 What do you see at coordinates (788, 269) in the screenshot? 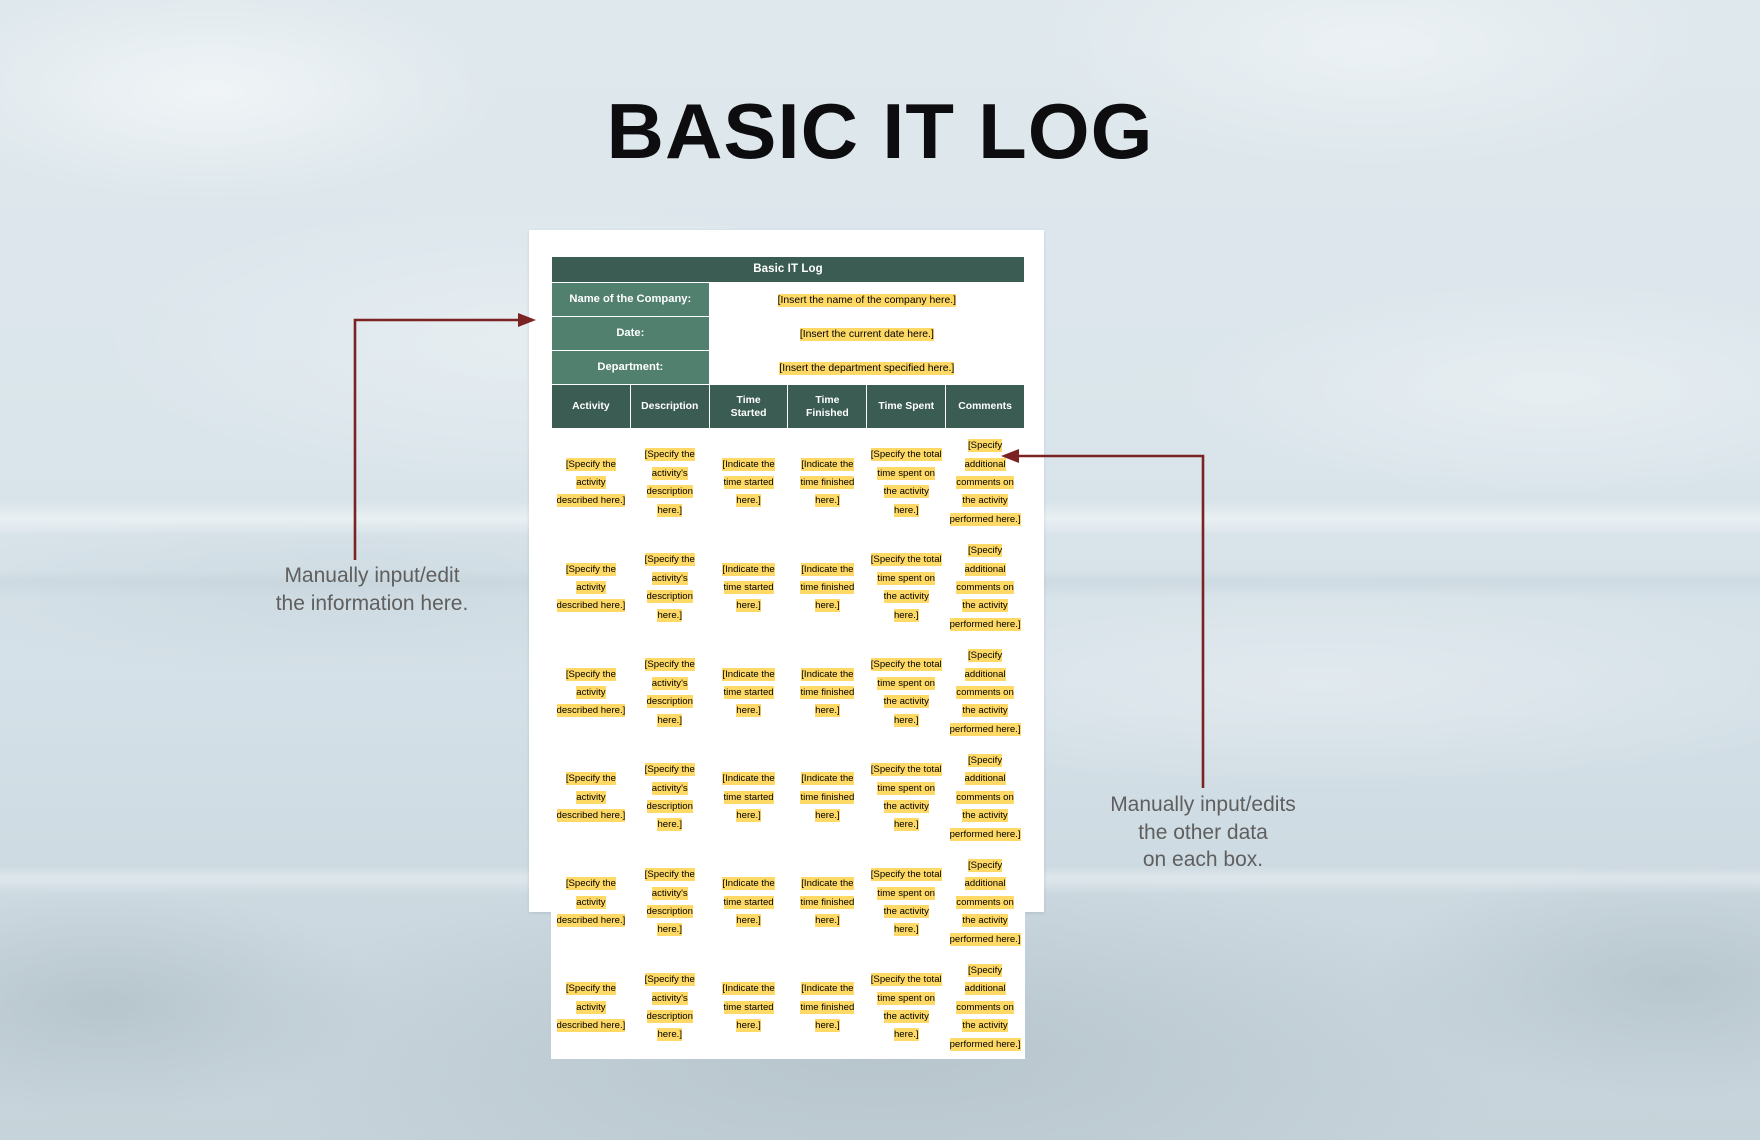
I see `table-title-row: Basic IT Log` at bounding box center [788, 269].